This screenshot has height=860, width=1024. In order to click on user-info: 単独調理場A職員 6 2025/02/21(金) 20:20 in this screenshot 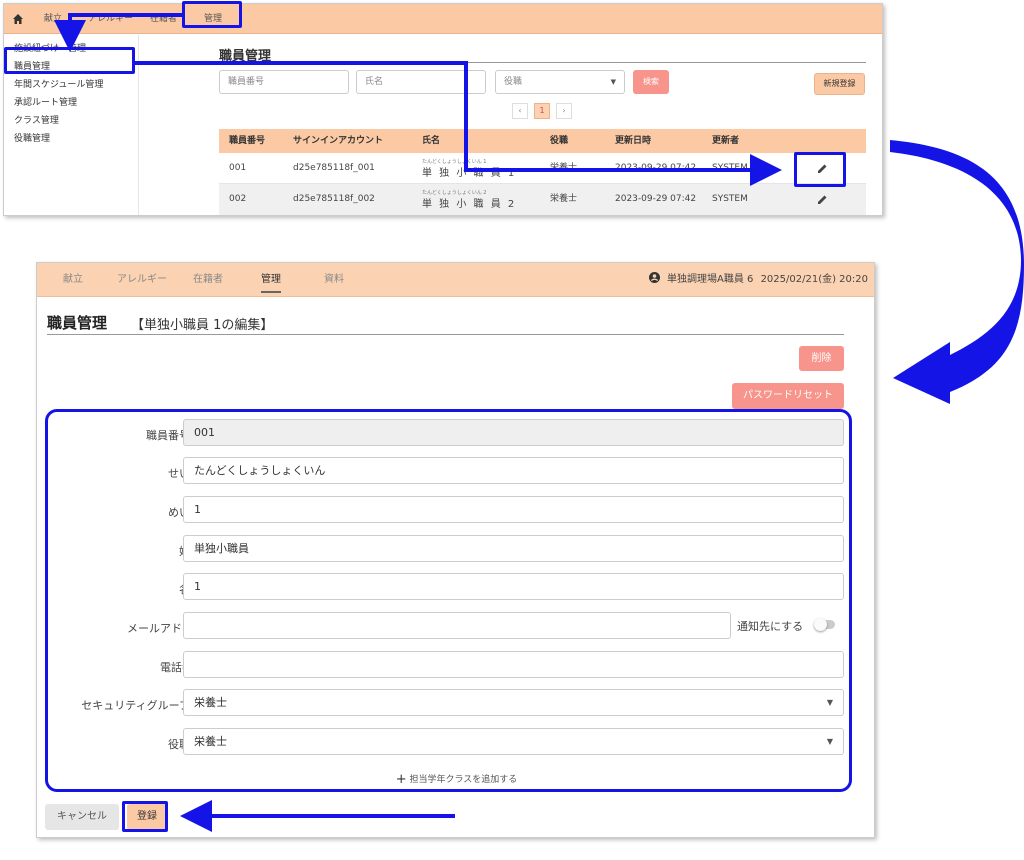, I will do `click(758, 280)`.